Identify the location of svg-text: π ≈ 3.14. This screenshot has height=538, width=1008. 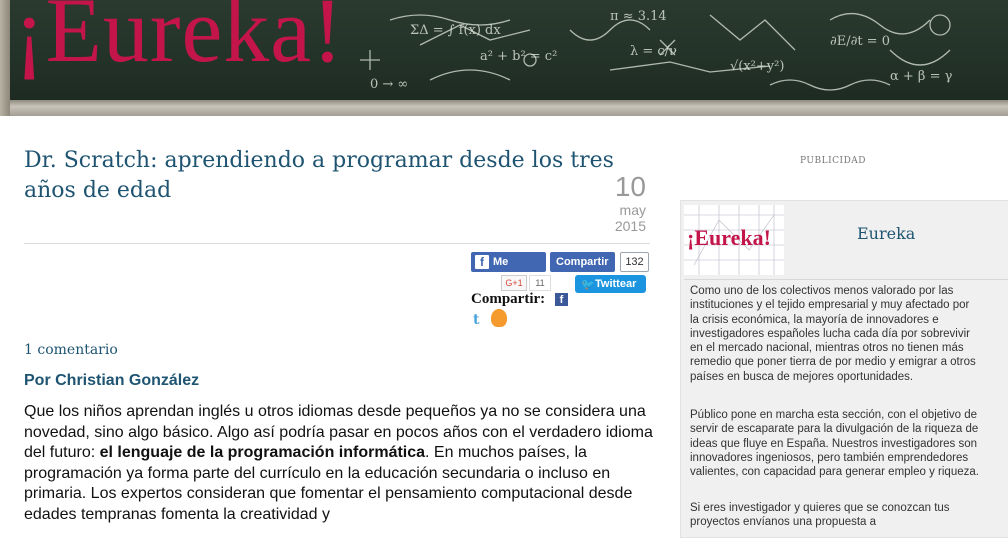
(638, 16).